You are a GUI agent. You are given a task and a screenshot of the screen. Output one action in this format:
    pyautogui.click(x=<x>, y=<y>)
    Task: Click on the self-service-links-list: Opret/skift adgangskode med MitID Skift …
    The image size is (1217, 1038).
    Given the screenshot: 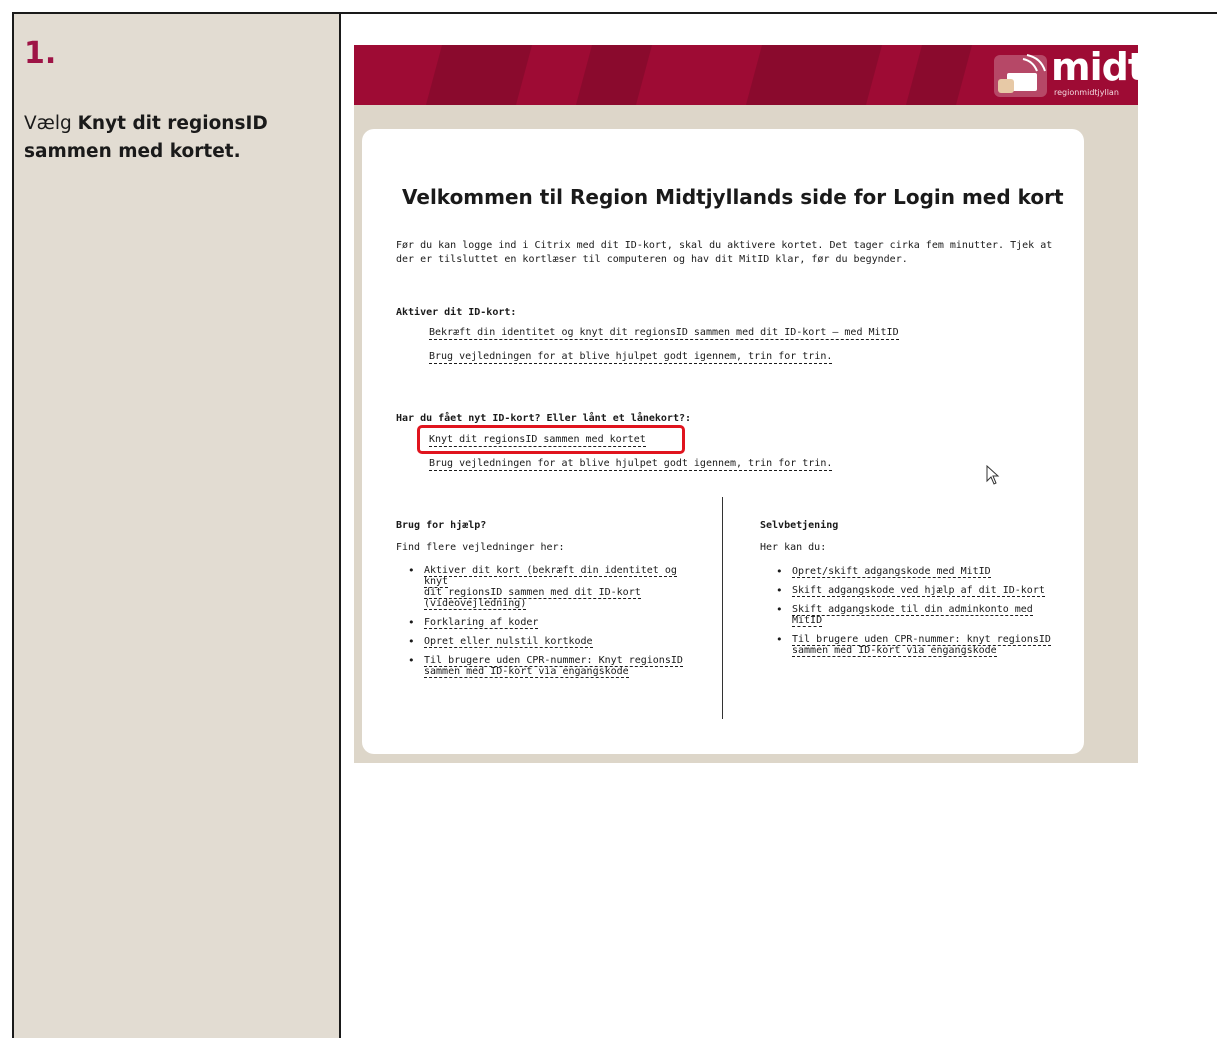 What is the action you would take?
    pyautogui.click(x=922, y=615)
    